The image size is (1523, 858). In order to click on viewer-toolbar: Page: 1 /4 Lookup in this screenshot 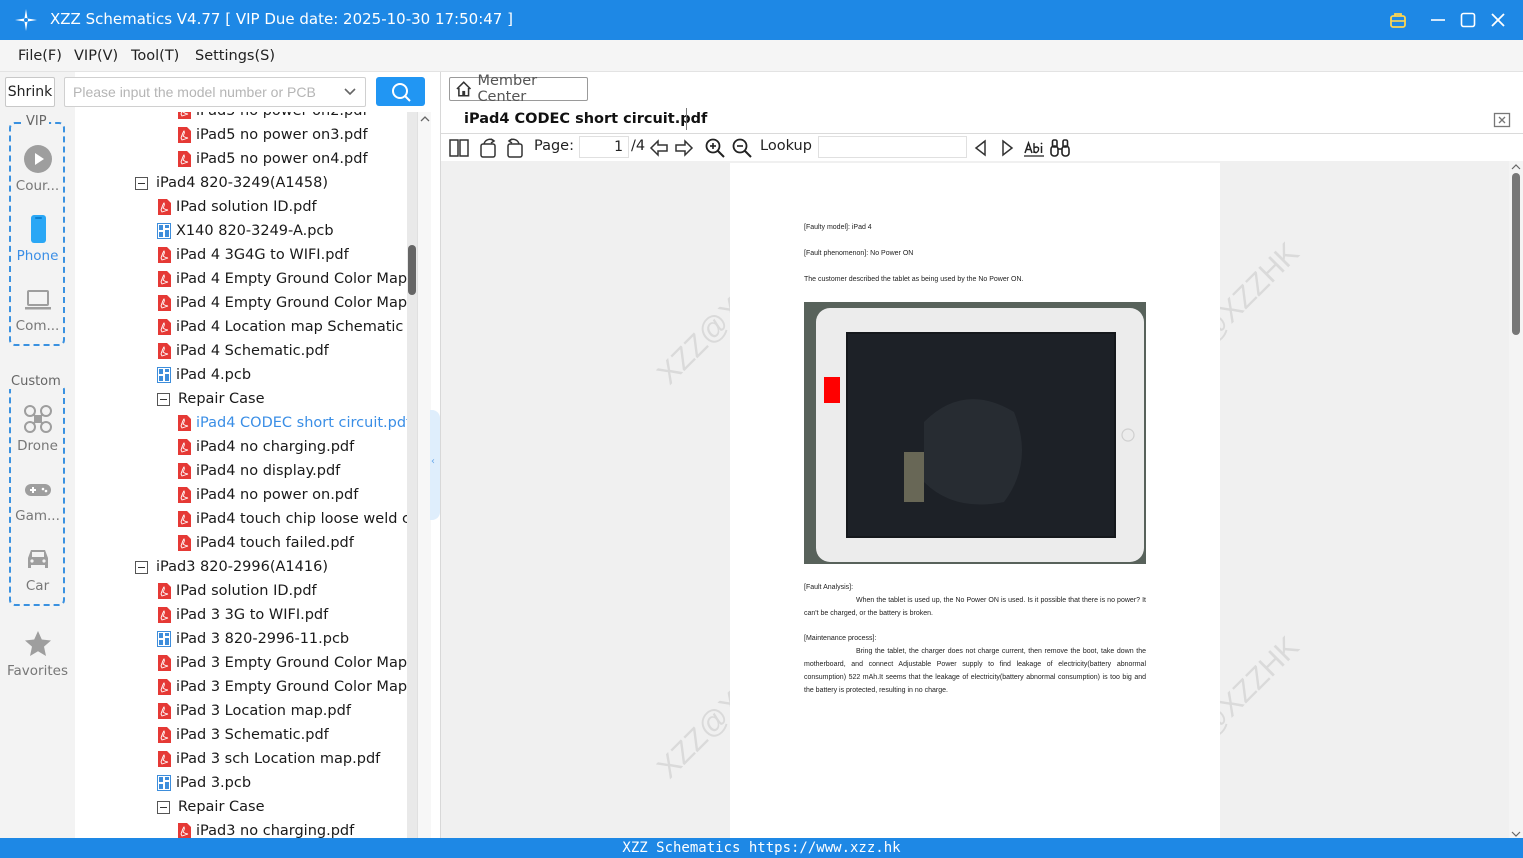, I will do `click(982, 147)`.